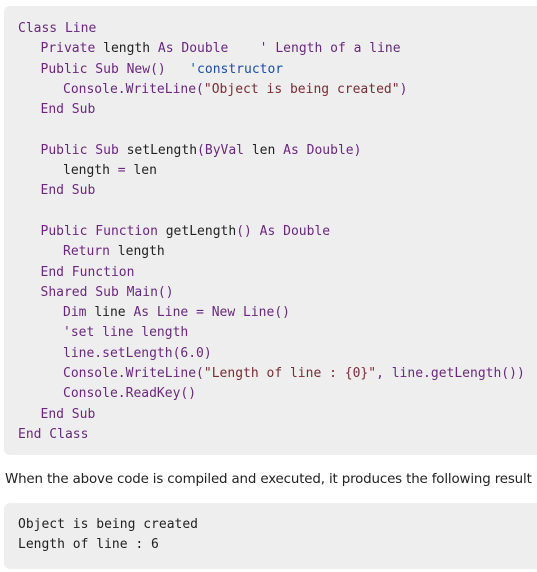  Describe the element at coordinates (277, 252) in the screenshot. I see `code-line: Return length` at that location.